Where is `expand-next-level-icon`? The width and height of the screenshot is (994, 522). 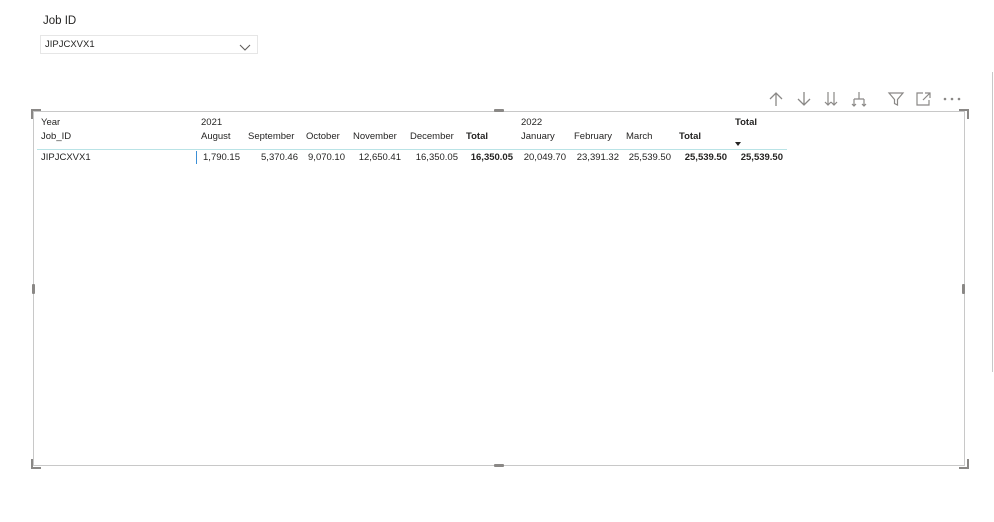 expand-next-level-icon is located at coordinates (831, 99).